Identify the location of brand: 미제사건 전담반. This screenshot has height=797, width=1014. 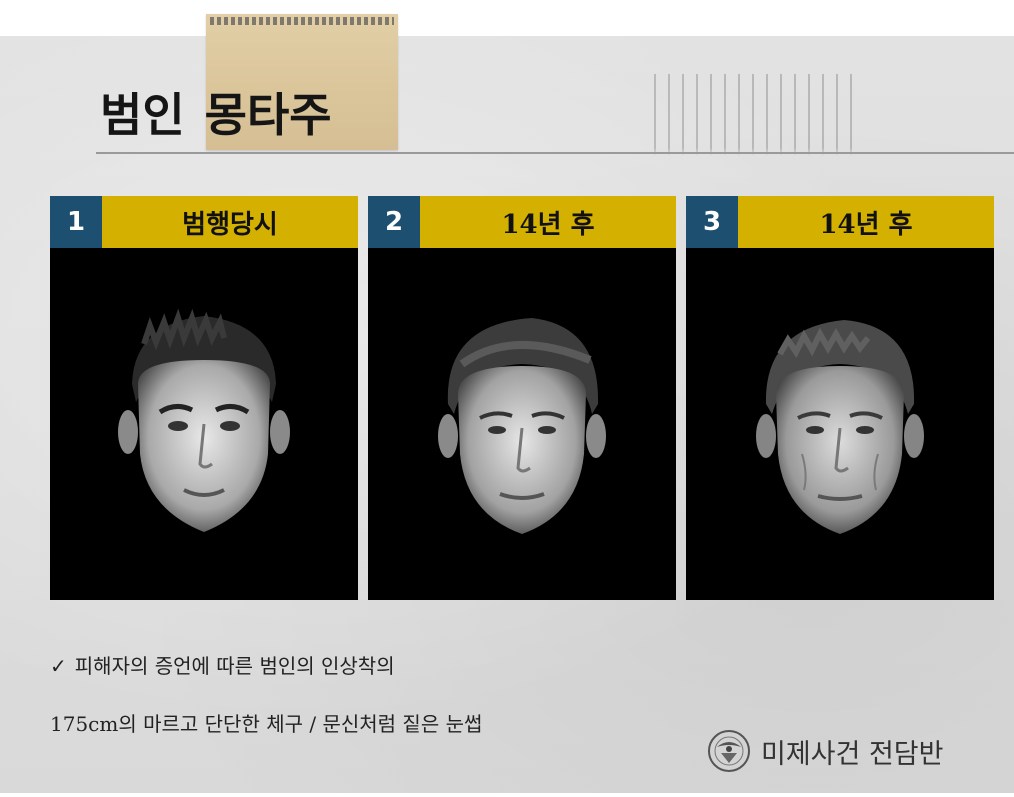
(825, 751).